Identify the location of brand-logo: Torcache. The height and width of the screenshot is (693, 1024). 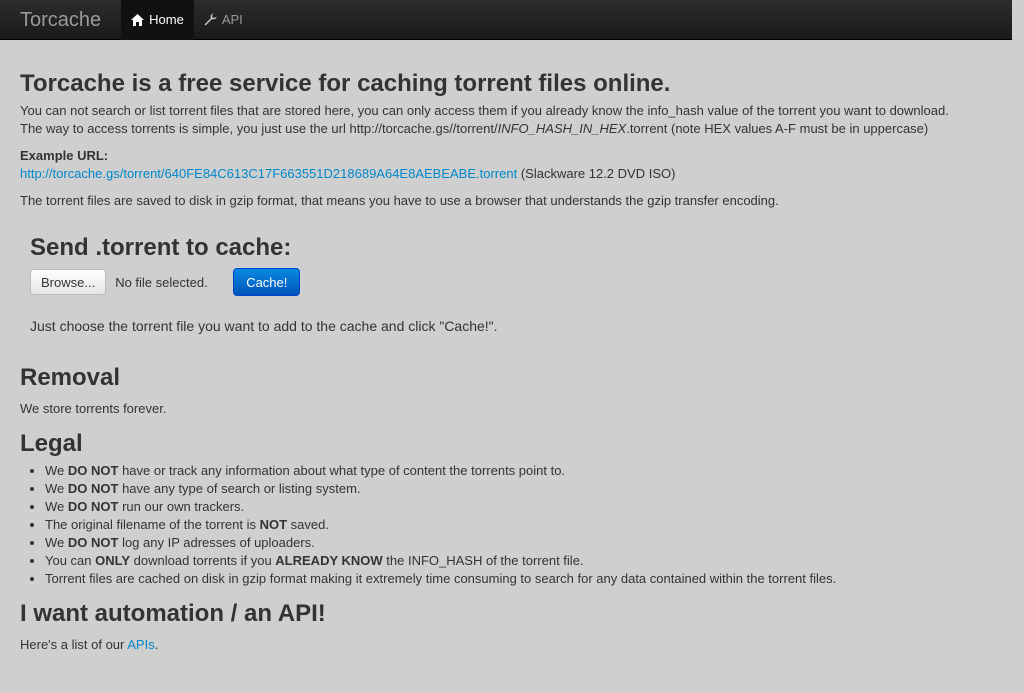
(60, 20).